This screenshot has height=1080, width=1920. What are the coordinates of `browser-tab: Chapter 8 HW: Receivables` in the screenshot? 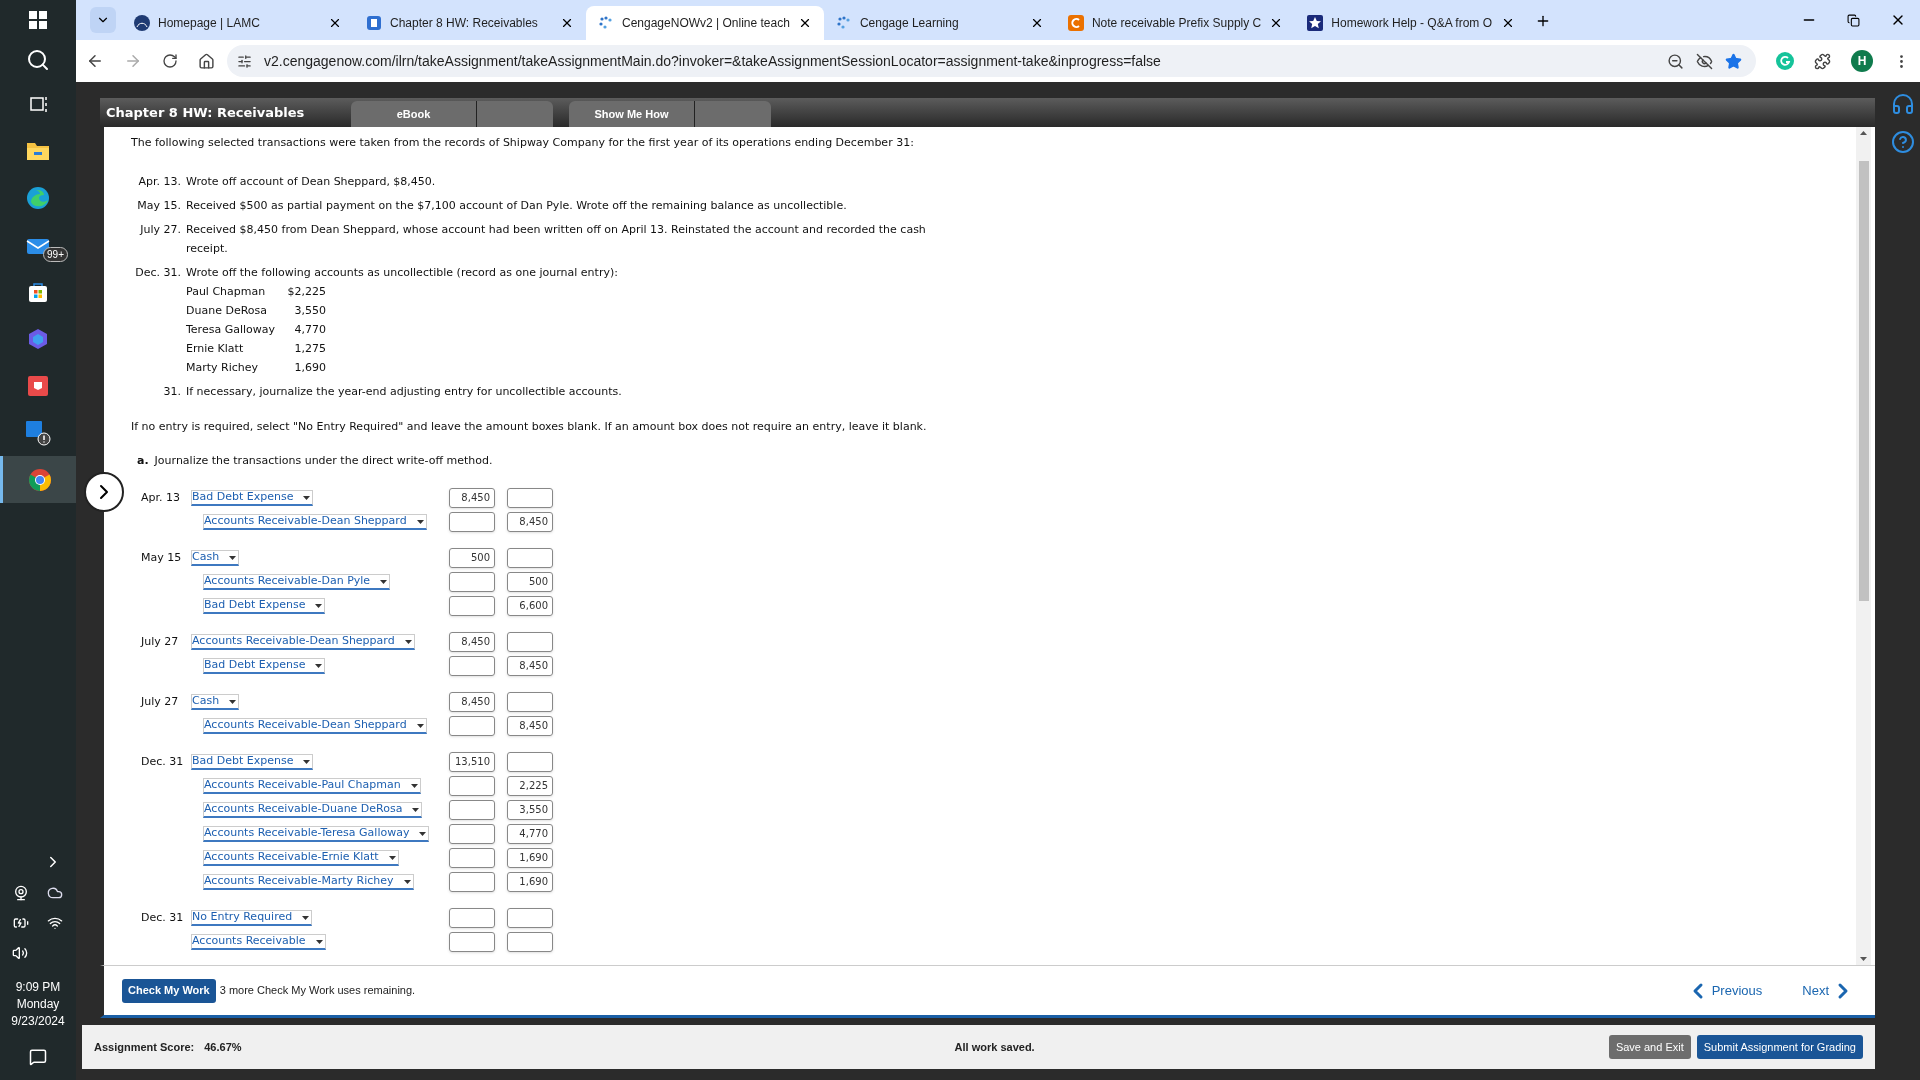 It's located at (470, 23).